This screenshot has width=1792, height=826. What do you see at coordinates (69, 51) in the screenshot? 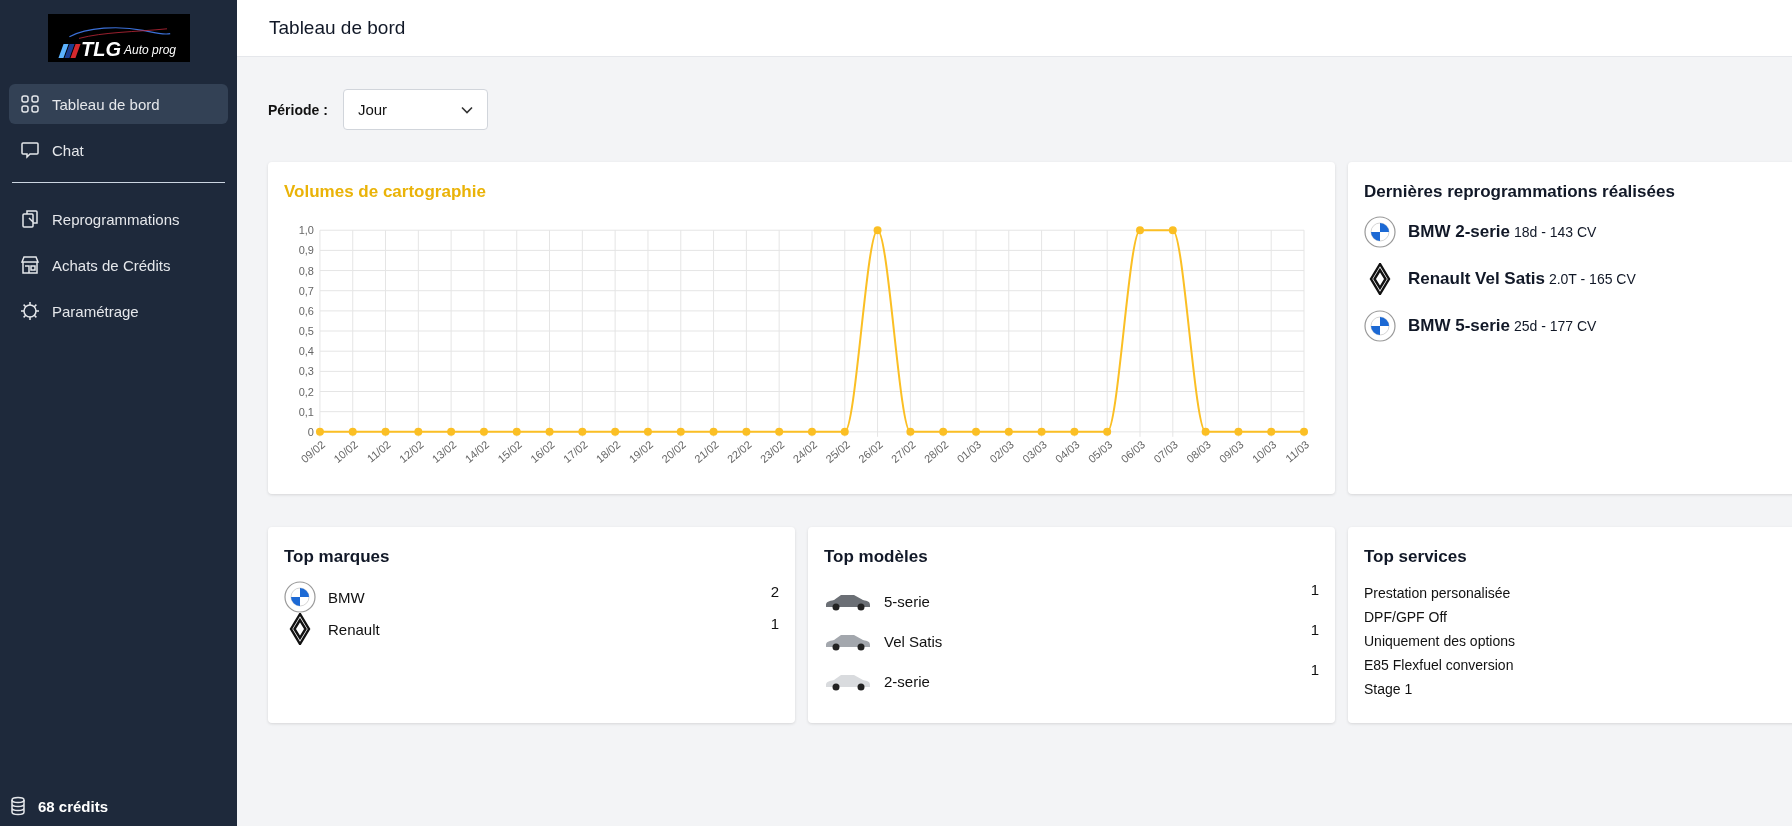
I see `stripes-icon` at bounding box center [69, 51].